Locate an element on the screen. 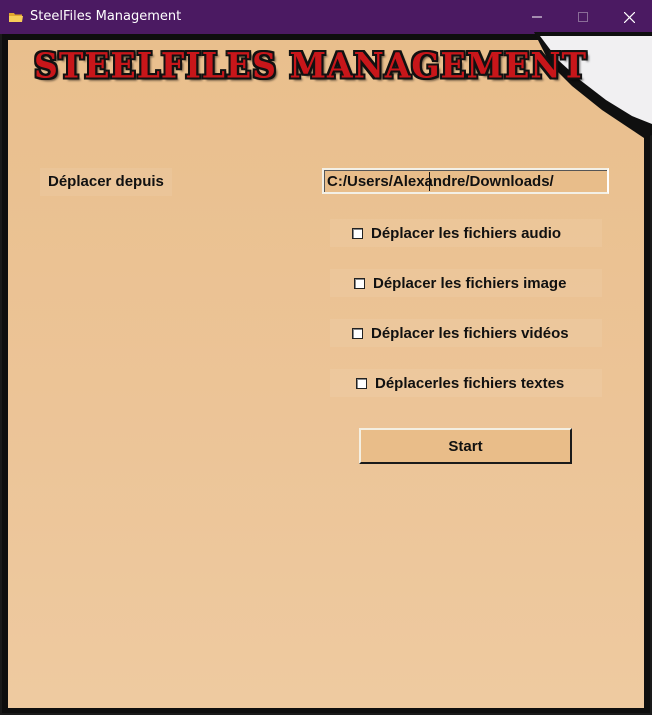  option-audio-label: Déplacer les fichiers audio is located at coordinates (466, 233).